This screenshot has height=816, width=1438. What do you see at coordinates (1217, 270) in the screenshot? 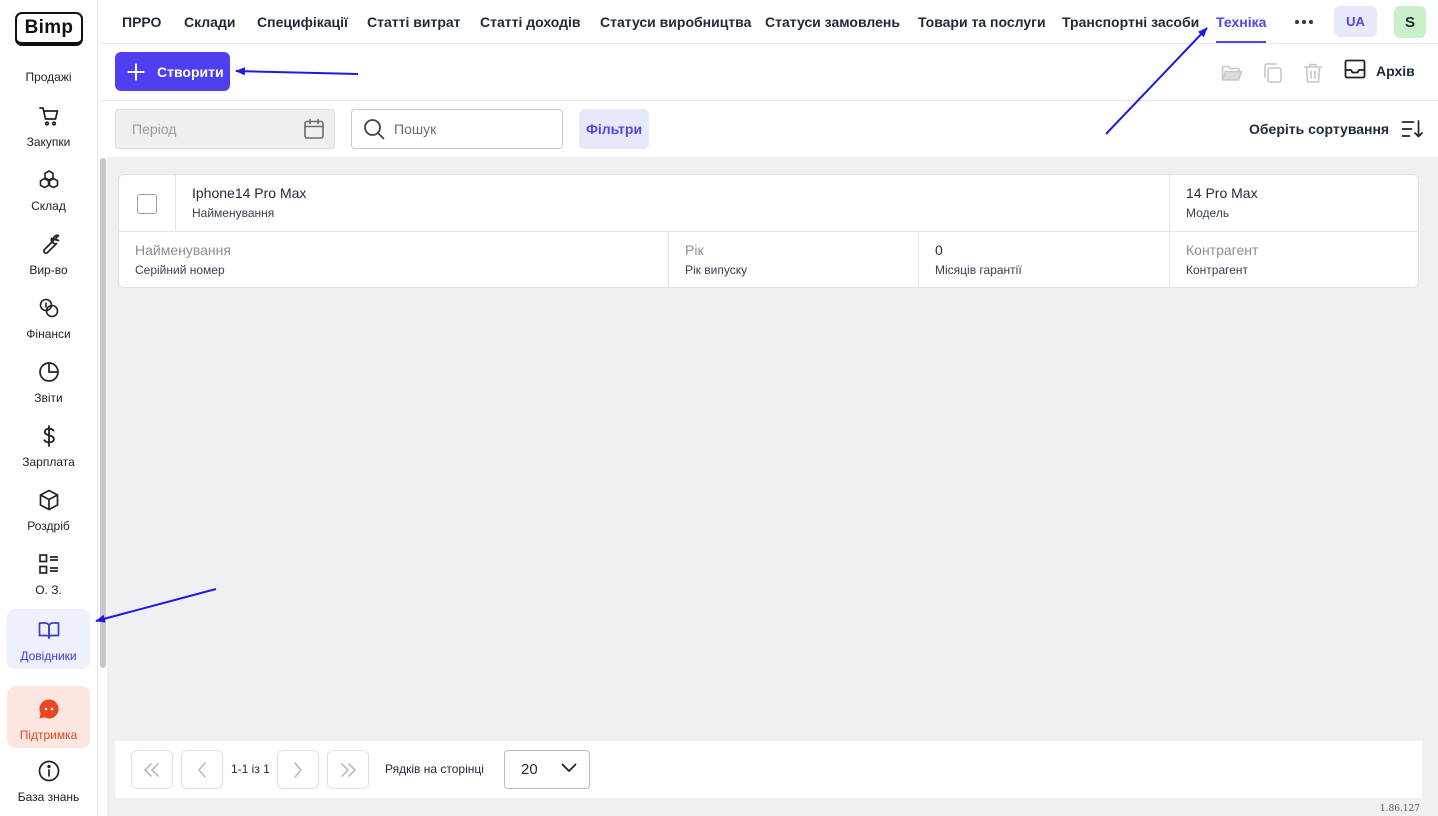
I see `counterparty-label: Контрагент` at bounding box center [1217, 270].